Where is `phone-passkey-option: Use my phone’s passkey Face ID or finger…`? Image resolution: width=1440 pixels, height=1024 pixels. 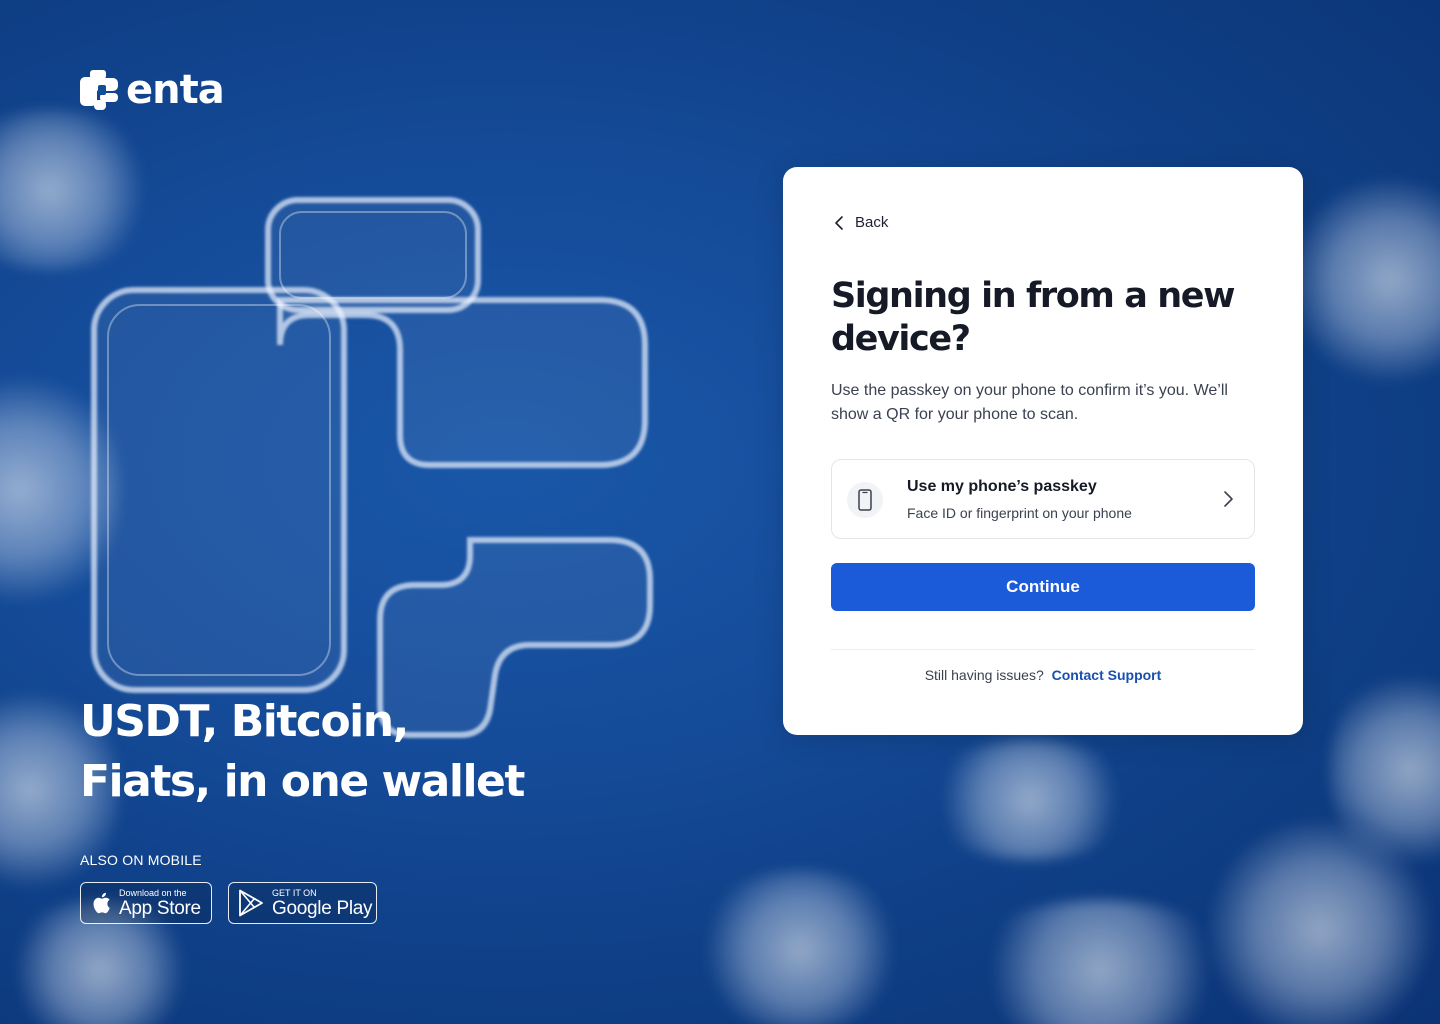
phone-passkey-option: Use my phone’s passkey Face ID or finger… is located at coordinates (1043, 499).